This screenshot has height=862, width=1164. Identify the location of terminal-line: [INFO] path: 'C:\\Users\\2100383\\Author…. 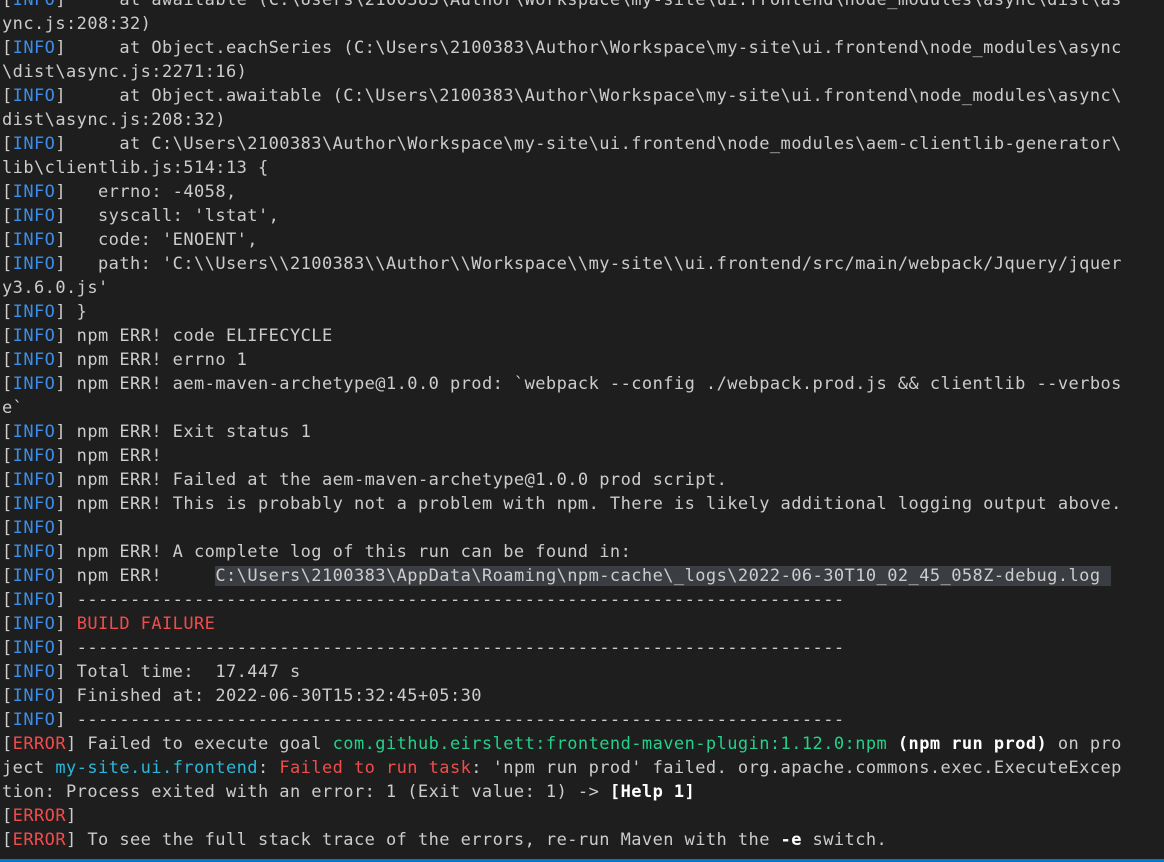
(583, 264).